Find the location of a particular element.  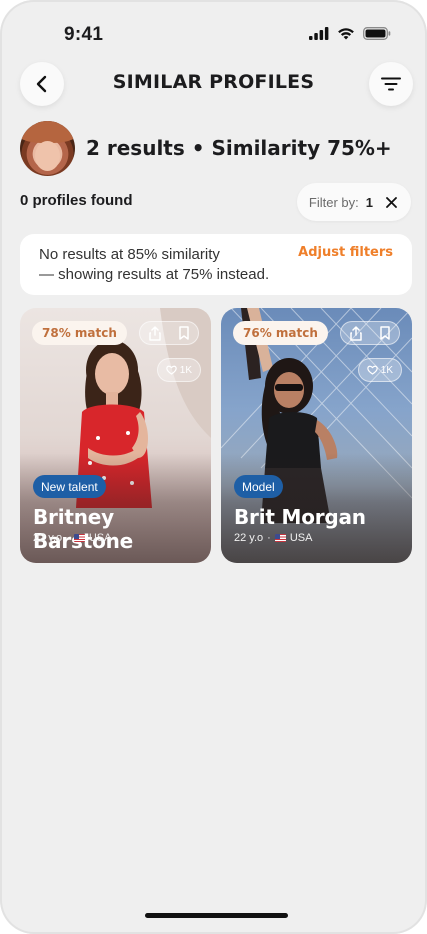

reference-avatar is located at coordinates (47, 148).